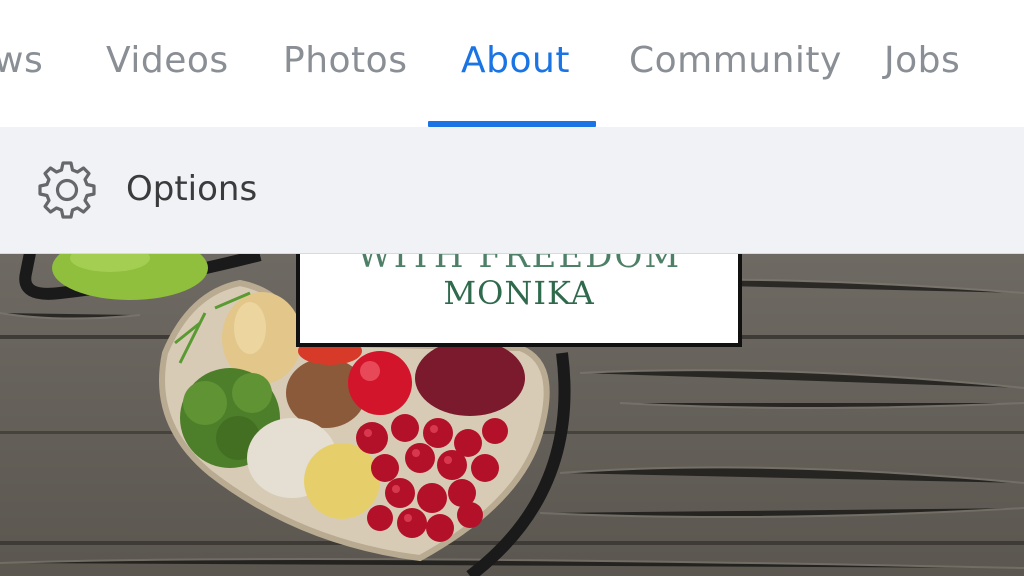 The image size is (1024, 576). I want to click on options-button: Options, so click(156, 189).